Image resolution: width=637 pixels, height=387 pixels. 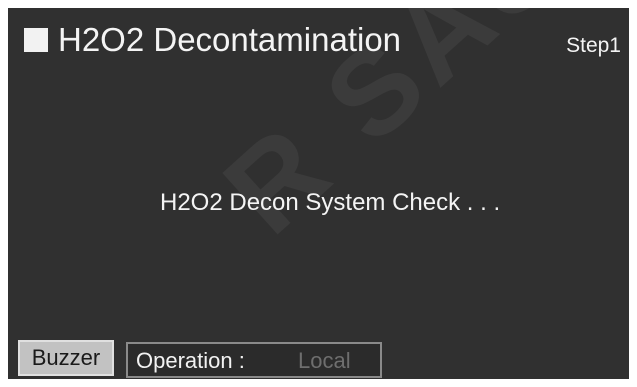 I want to click on page-title: H2O2 Decontamination, so click(x=230, y=39).